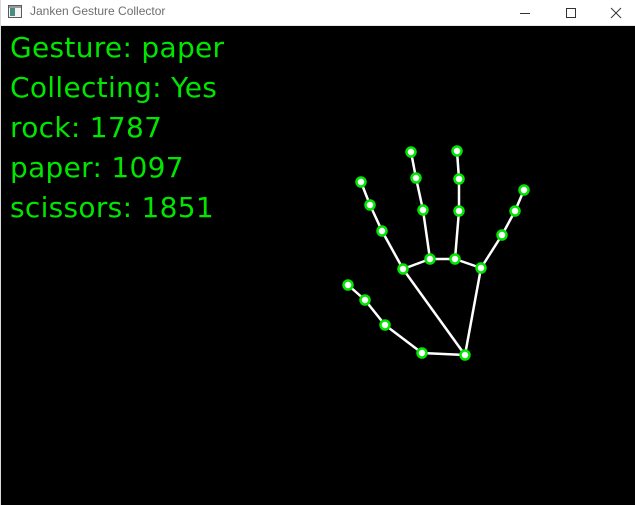 The height and width of the screenshot is (505, 635). What do you see at coordinates (318, 13) in the screenshot?
I see `title-bar: Janken Gesture Collector` at bounding box center [318, 13].